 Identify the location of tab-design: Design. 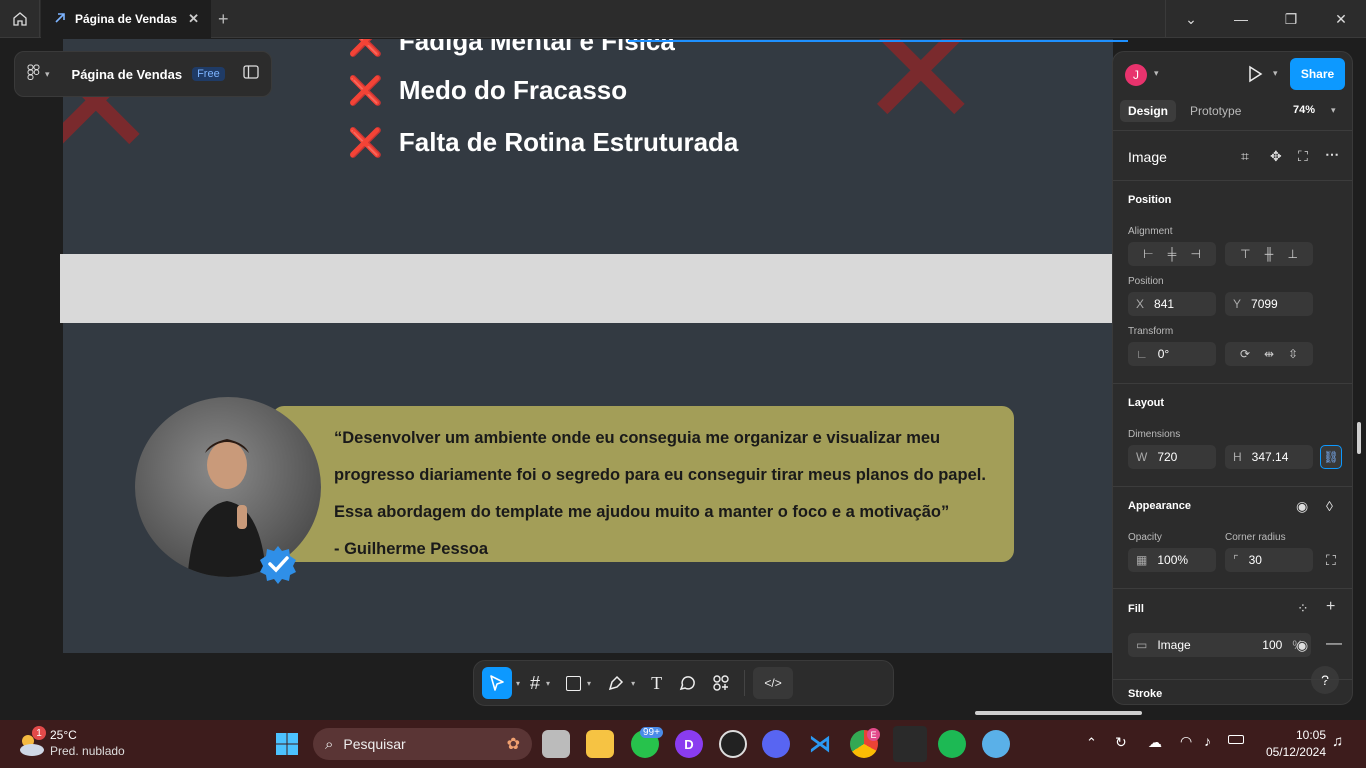
(1148, 111).